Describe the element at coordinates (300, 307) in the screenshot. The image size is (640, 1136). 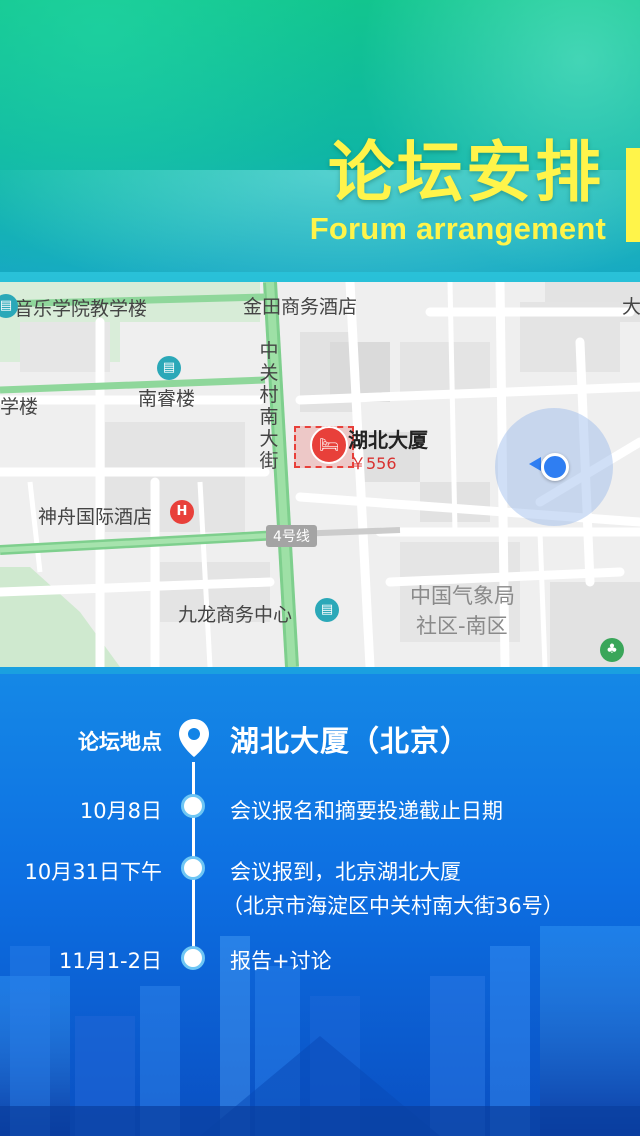
I see `map-label-jintian-hotel: 金田商务酒店` at that location.